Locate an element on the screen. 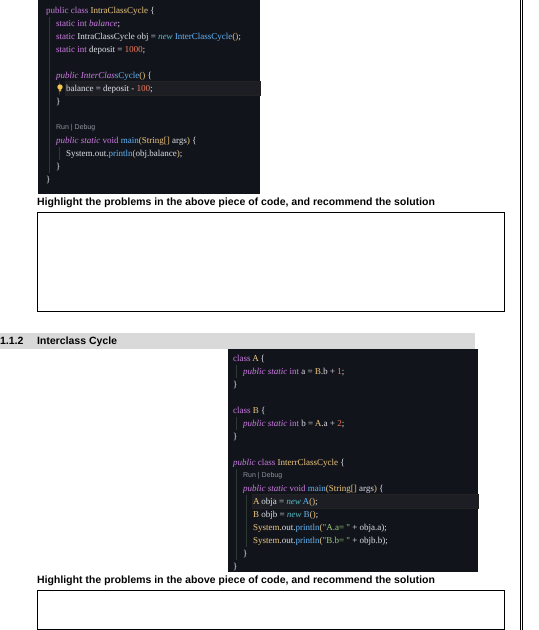  code-line: public InterClassCycle() { is located at coordinates (104, 75).